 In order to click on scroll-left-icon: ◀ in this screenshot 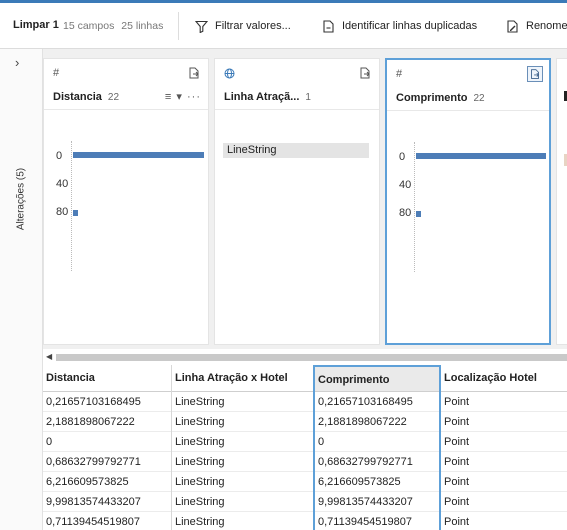, I will do `click(49, 356)`.